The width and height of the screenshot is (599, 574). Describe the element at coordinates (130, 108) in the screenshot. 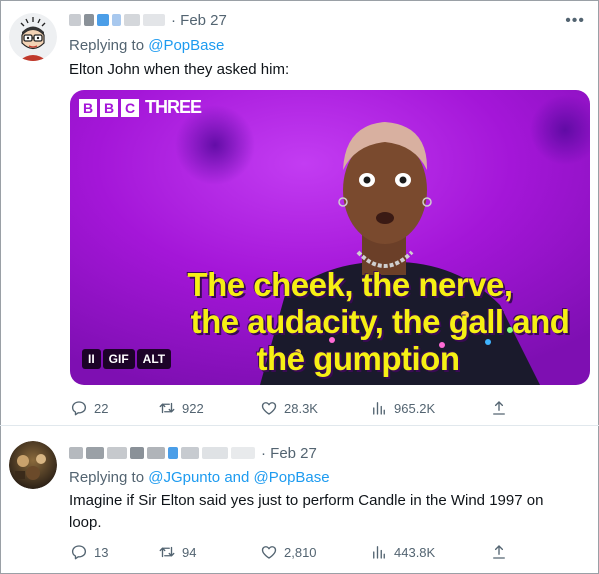

I see `svg-text: C` at that location.